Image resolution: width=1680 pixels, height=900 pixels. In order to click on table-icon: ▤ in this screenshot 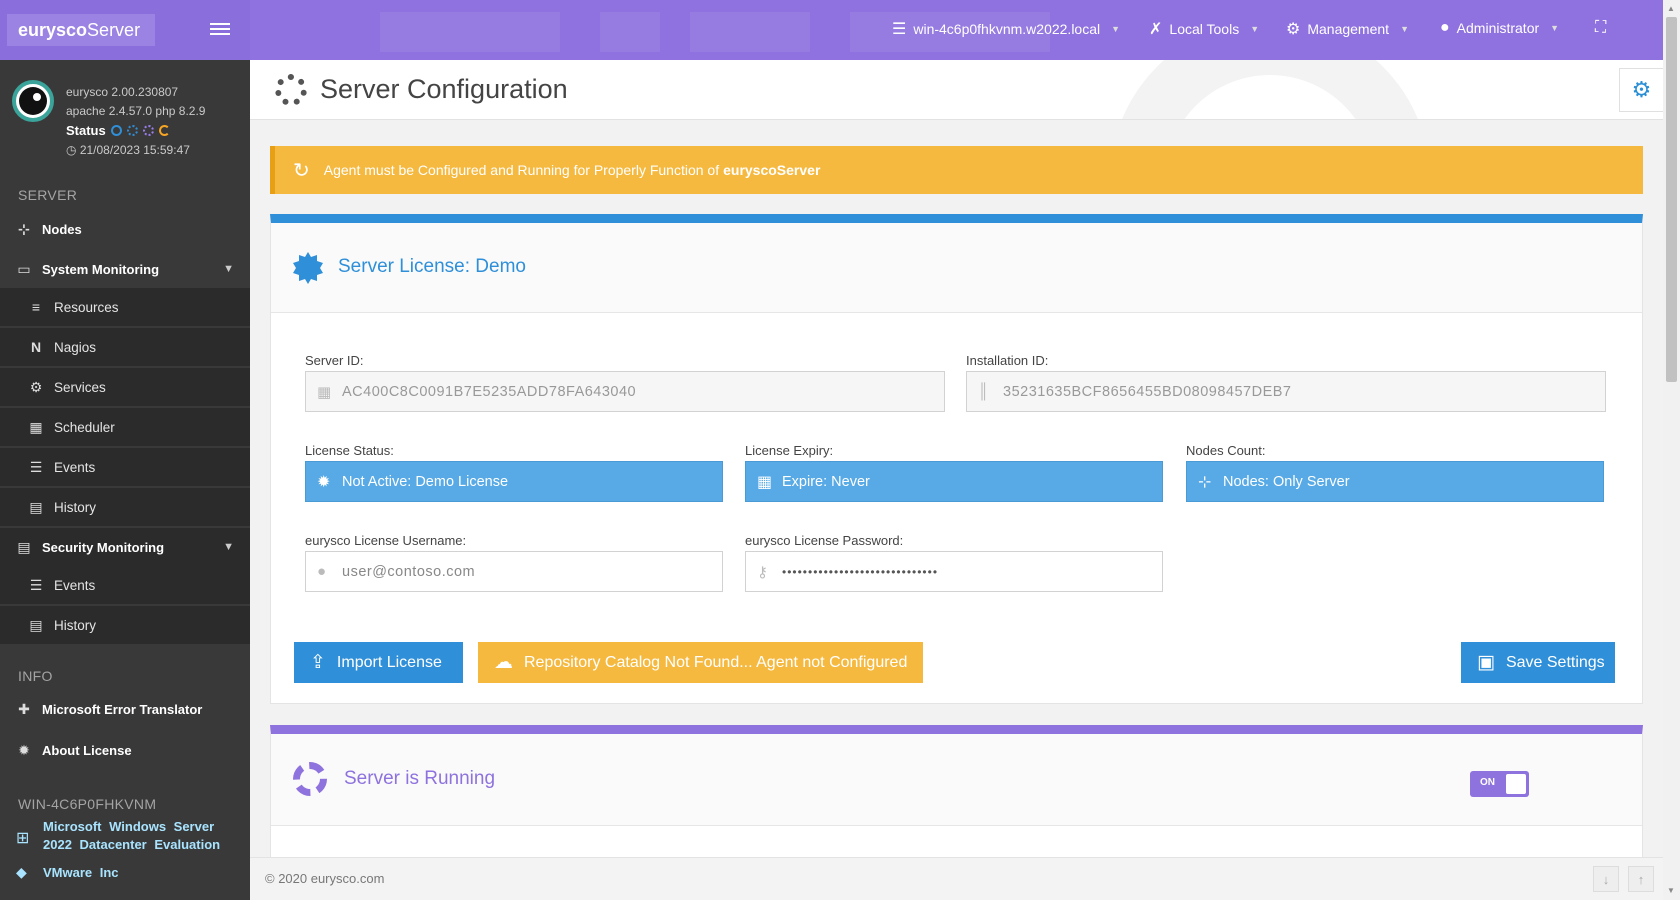, I will do `click(24, 546)`.